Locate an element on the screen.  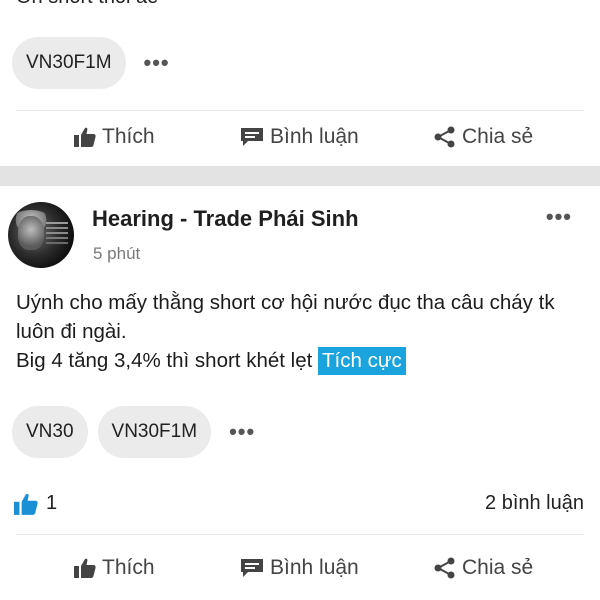
post-time: 5 phút is located at coordinates (117, 253).